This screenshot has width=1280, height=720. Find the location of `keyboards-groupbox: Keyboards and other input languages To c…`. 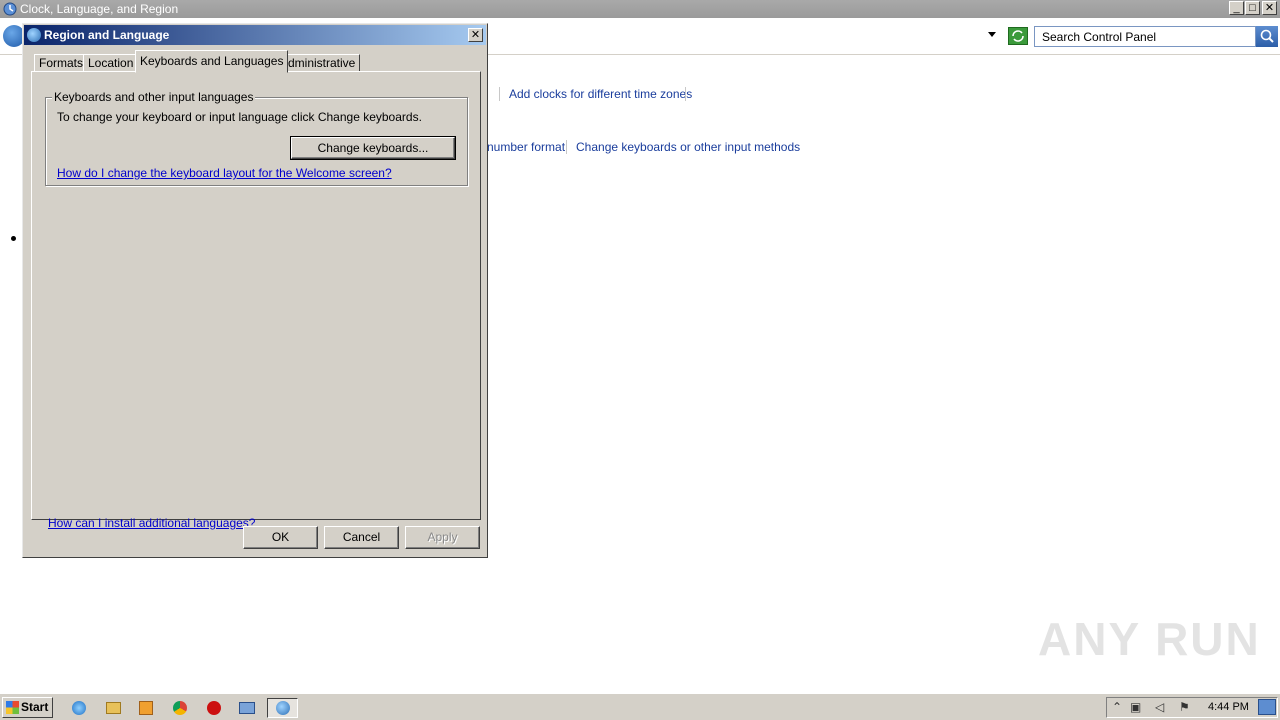

keyboards-groupbox: Keyboards and other input languages To c… is located at coordinates (256, 138).